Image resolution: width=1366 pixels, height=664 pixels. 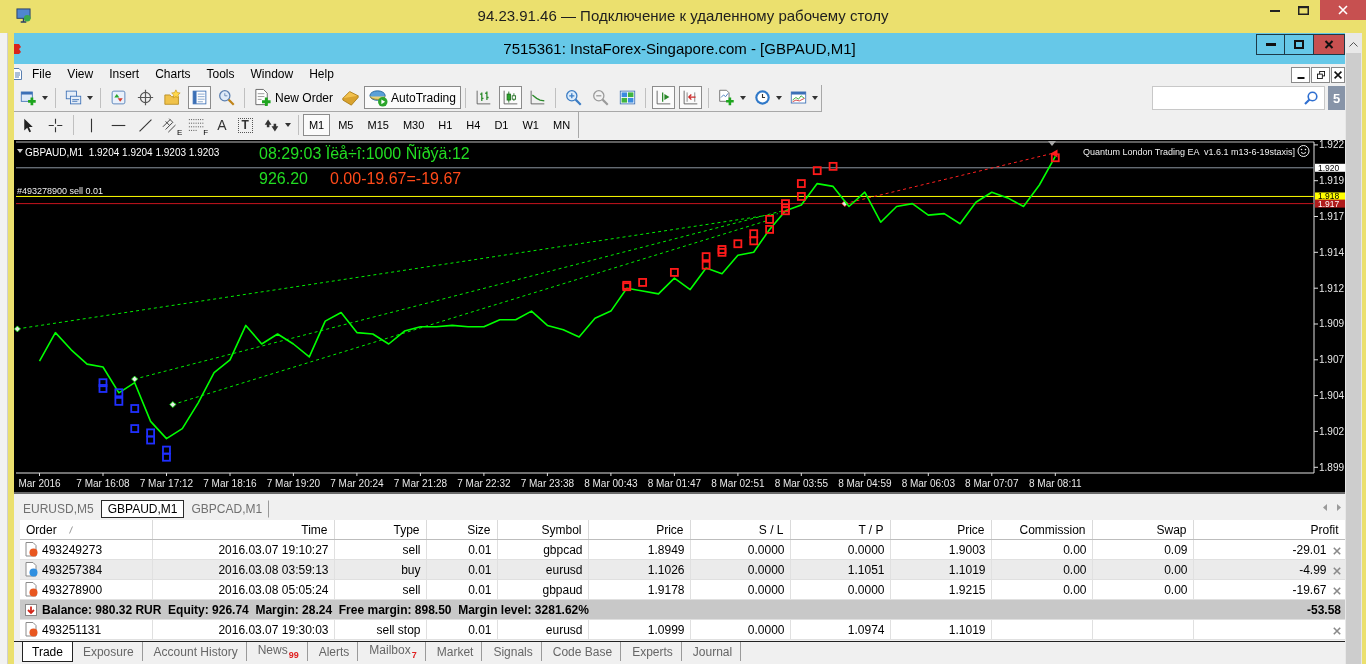 I want to click on price-tag: 1.920, so click(x=1330, y=167).